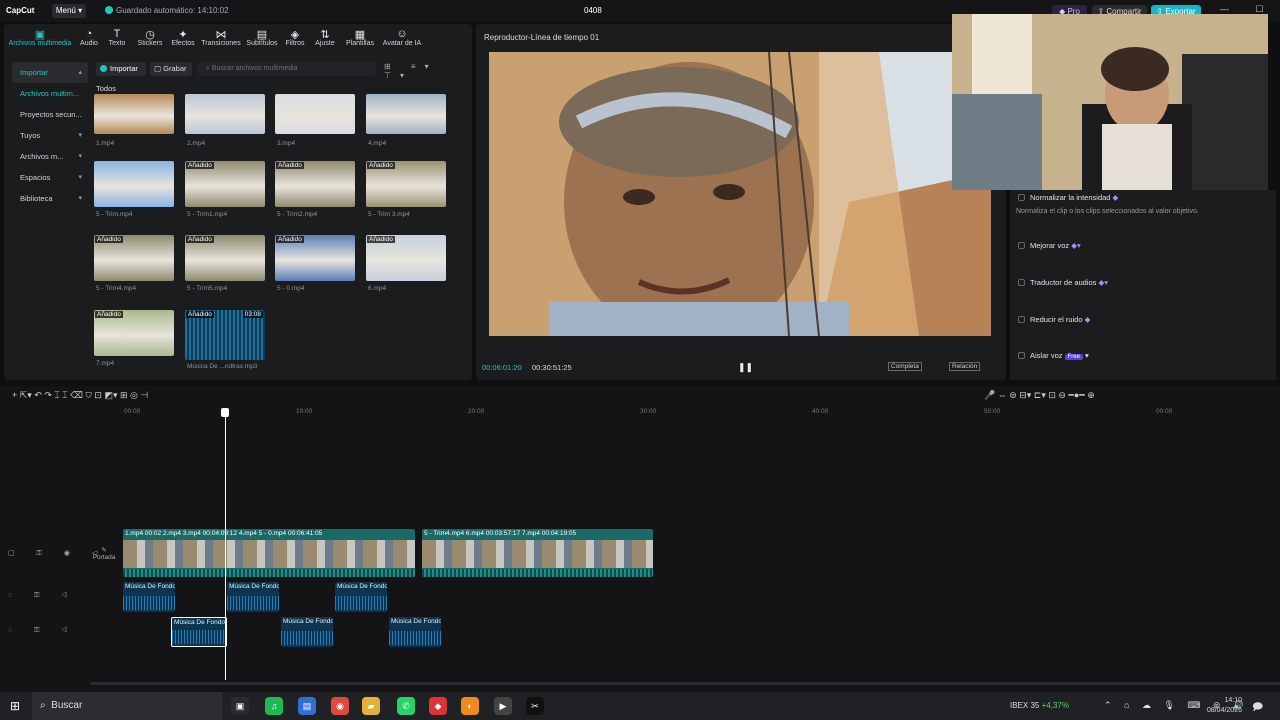  What do you see at coordinates (121, 69) in the screenshot?
I see `import-button: Importar` at bounding box center [121, 69].